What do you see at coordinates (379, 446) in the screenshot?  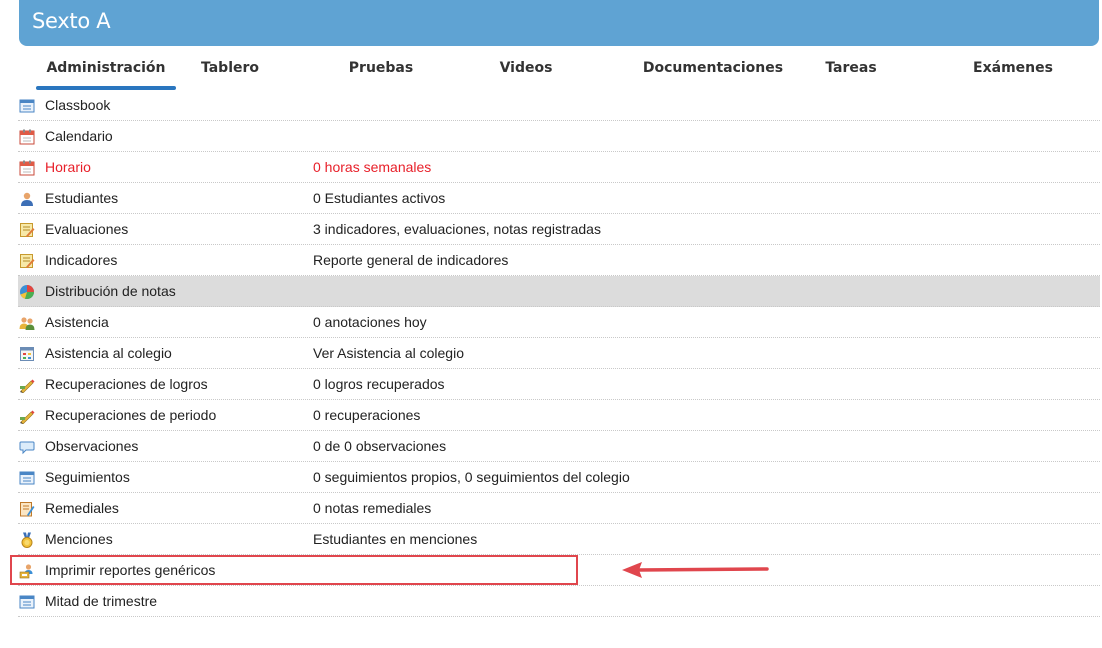 I see `row-info: 0 de 0 observaciones` at bounding box center [379, 446].